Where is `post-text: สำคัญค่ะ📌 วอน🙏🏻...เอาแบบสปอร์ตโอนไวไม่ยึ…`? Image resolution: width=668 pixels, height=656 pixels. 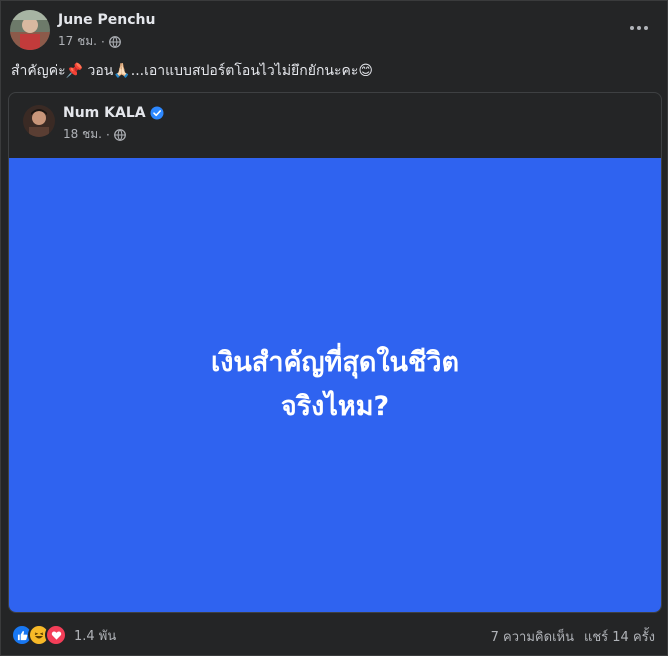 post-text: สำคัญค่ะ📌 วอน🙏🏻...เอาแบบสปอร์ตโอนไวไม่ยึ… is located at coordinates (192, 71).